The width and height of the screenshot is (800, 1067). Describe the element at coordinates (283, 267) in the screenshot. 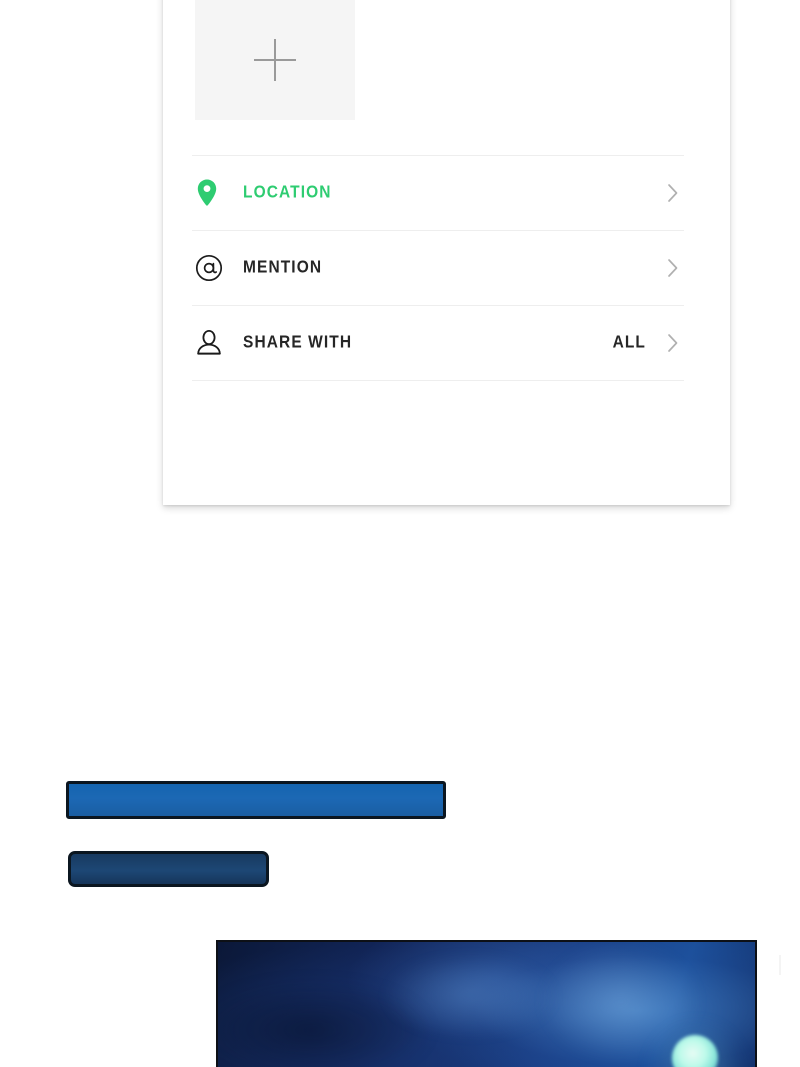

I see `option-label-mention: MENTION` at that location.